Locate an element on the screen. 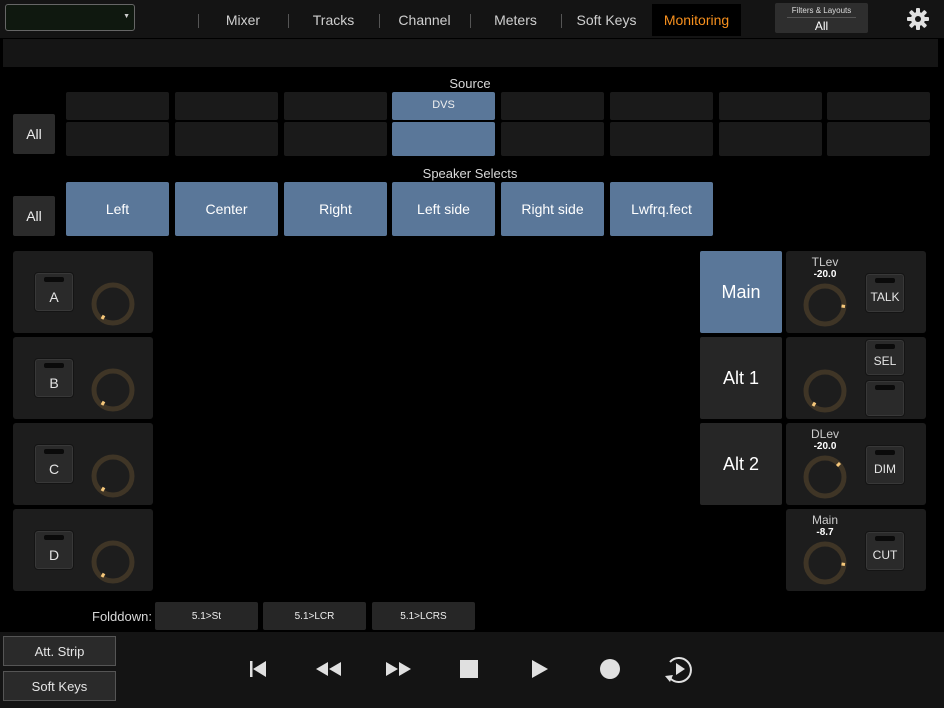 This screenshot has height=708, width=944. input-b-level-knob is located at coordinates (113, 390).